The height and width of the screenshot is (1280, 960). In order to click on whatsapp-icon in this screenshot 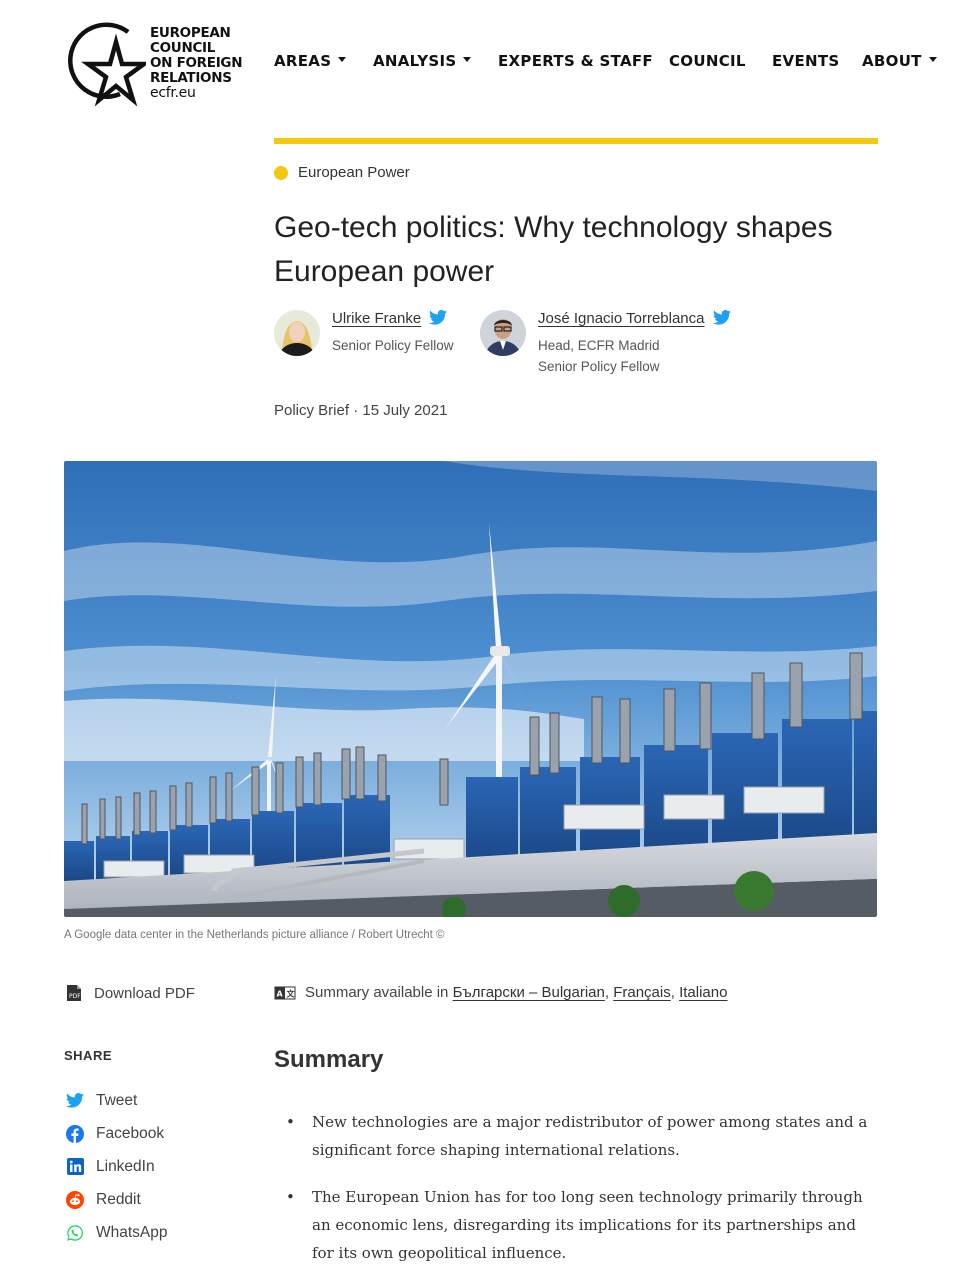, I will do `click(75, 1233)`.